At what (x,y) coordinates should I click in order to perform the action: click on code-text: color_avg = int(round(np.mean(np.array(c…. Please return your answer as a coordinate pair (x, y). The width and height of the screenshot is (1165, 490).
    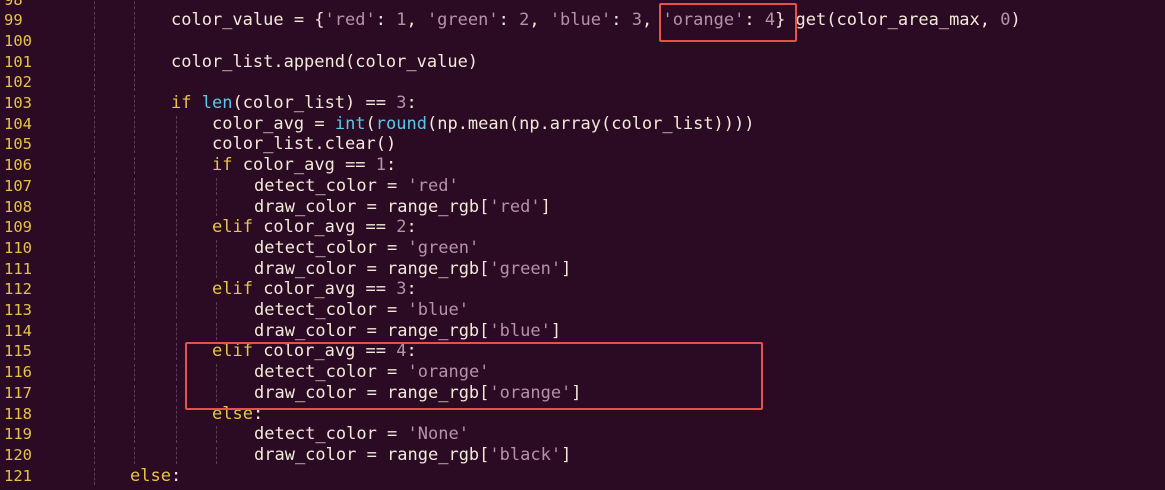
    Looking at the image, I should click on (483, 124).